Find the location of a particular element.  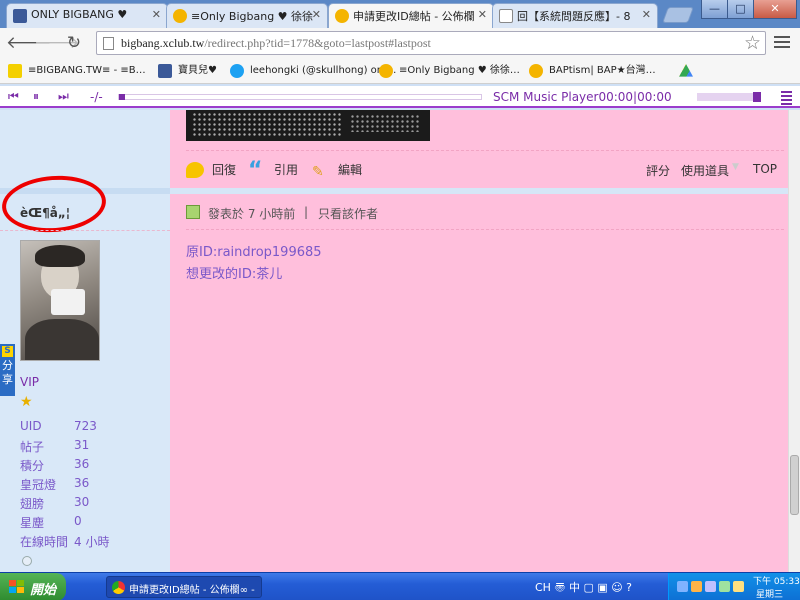

clock-day: 星期三 is located at coordinates (770, 595).